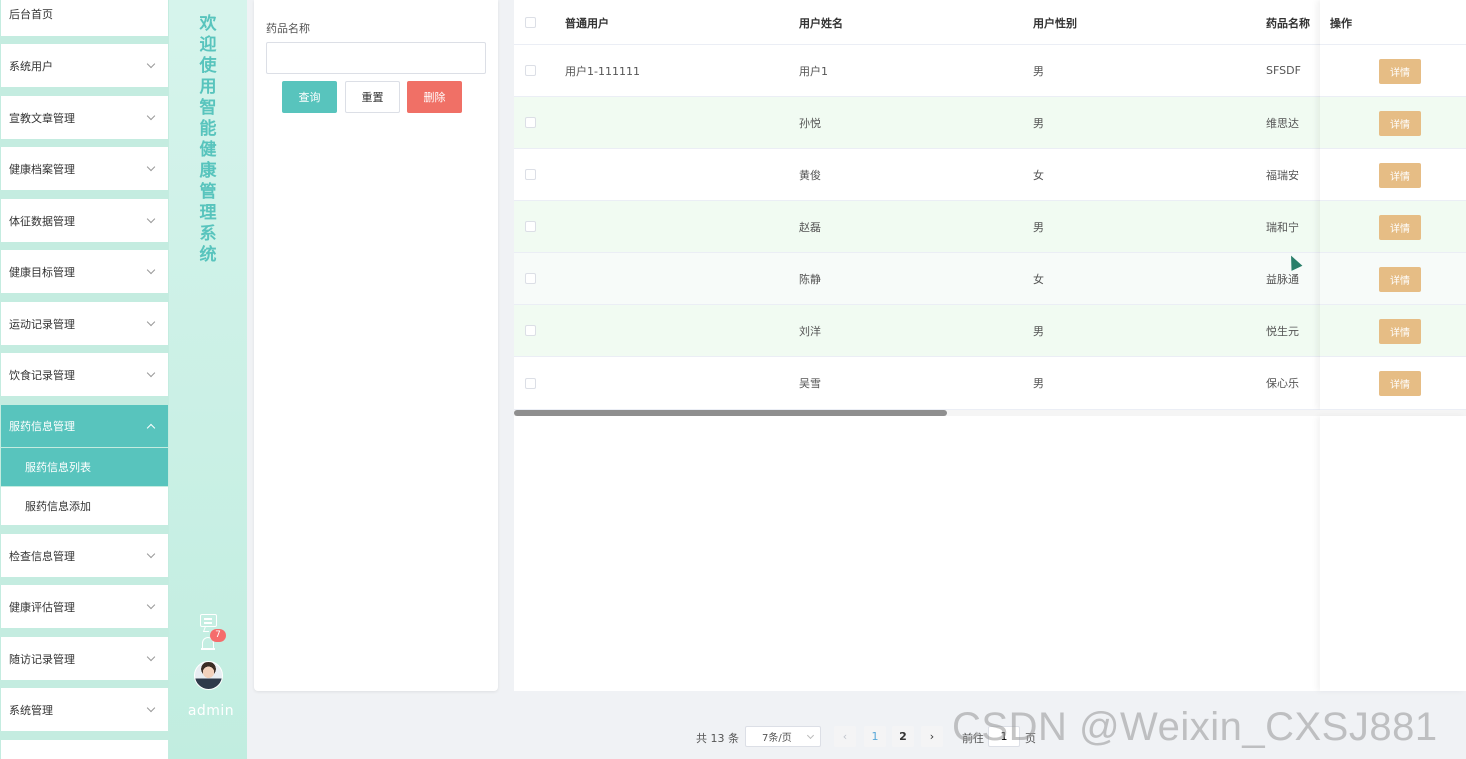 Image resolution: width=1466 pixels, height=759 pixels. Describe the element at coordinates (973, 738) in the screenshot. I see `goto-label: 前往` at that location.